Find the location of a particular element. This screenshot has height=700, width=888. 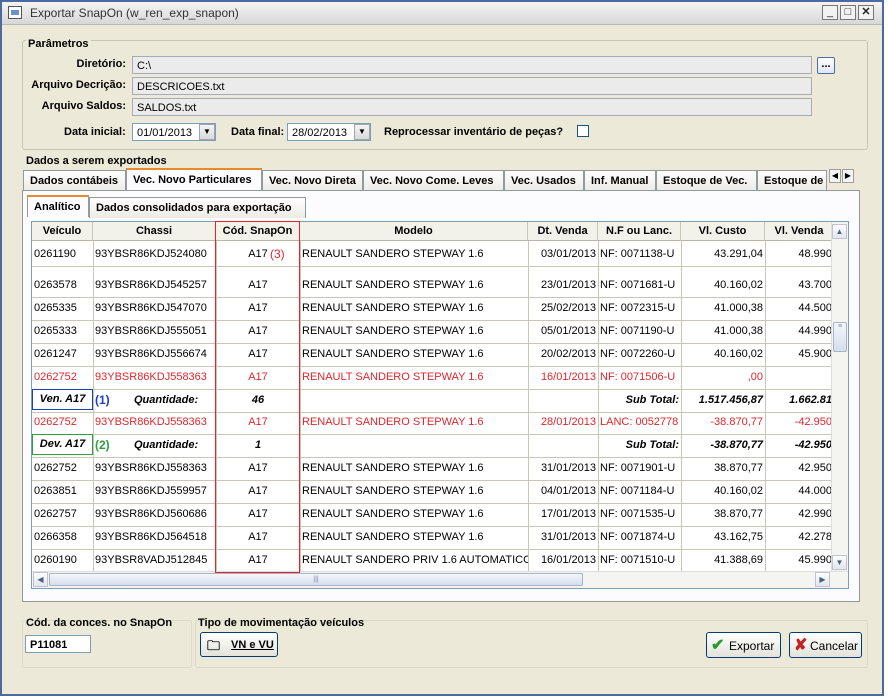

tab-vec-novo-direta: Vec. Novo Direta is located at coordinates (312, 180).